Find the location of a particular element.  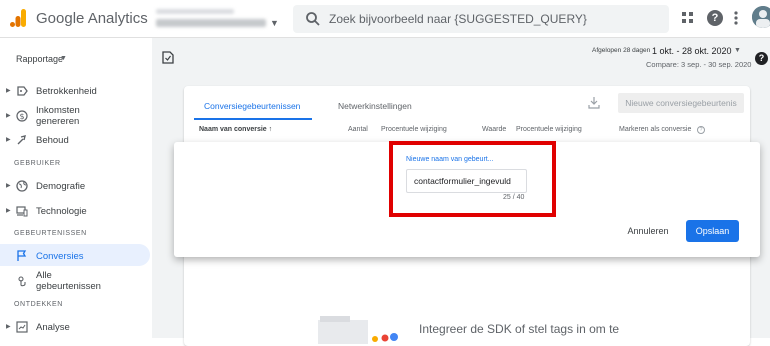

devices-icon is located at coordinates (22, 211).